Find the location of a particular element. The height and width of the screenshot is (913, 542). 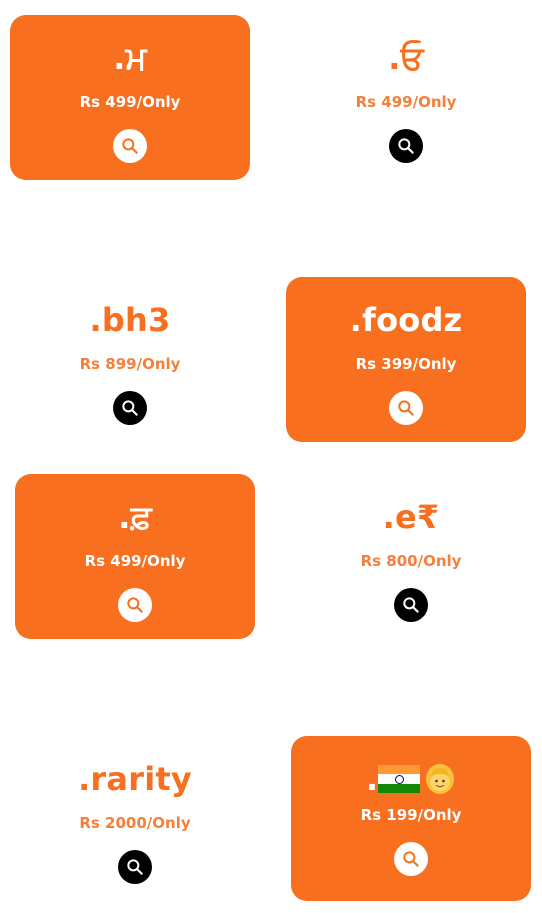

domain-name: .e₹ is located at coordinates (411, 517).